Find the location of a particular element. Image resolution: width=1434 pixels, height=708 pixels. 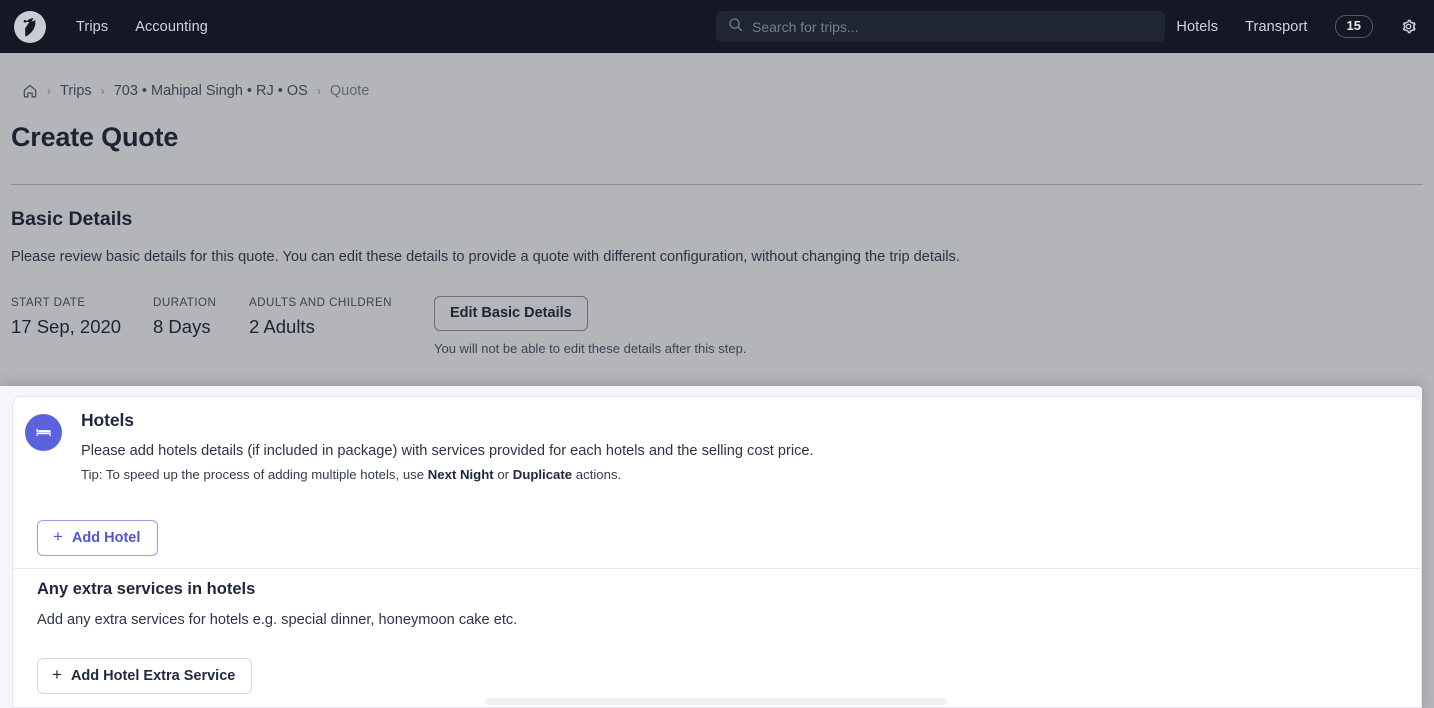

company-logo-bird-icon is located at coordinates (30, 27).